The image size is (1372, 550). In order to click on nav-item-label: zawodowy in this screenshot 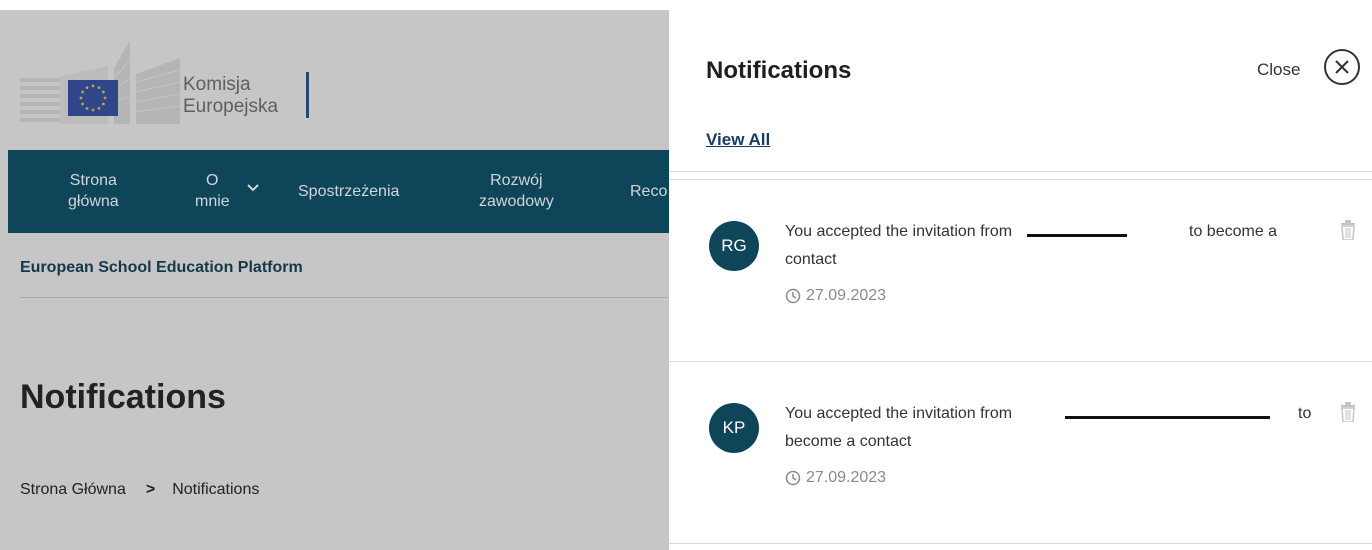, I will do `click(516, 201)`.